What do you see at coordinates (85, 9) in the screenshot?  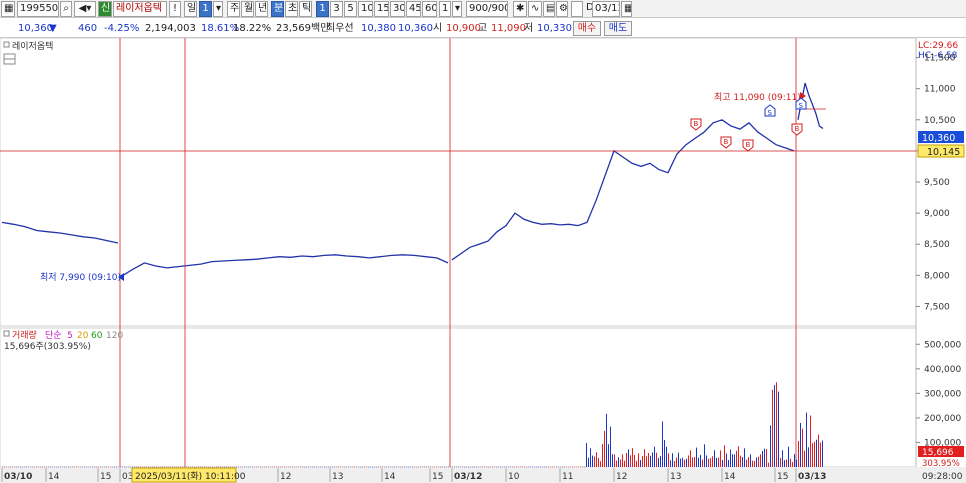 I see `speaker-icon: ◀▾` at bounding box center [85, 9].